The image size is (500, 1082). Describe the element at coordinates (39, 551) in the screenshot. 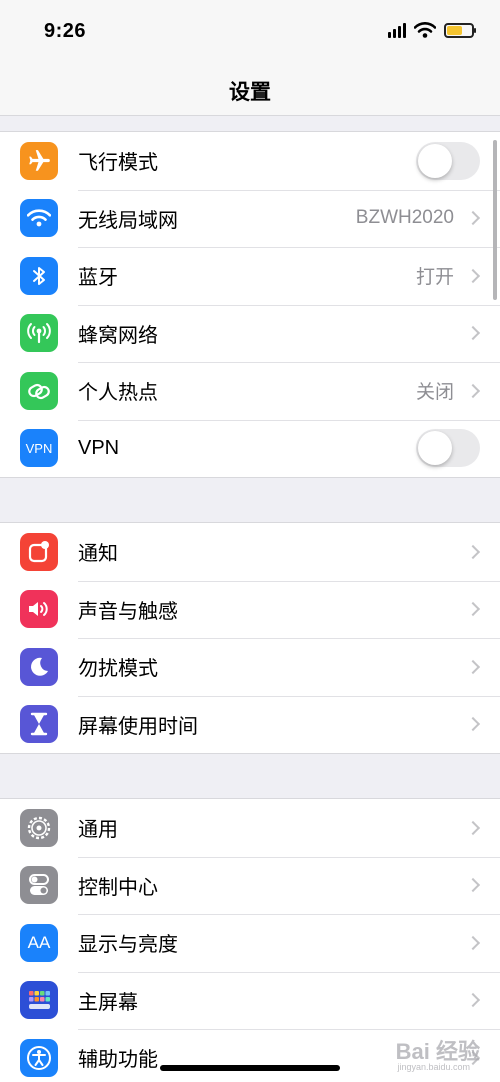

I see `notification-icon` at that location.